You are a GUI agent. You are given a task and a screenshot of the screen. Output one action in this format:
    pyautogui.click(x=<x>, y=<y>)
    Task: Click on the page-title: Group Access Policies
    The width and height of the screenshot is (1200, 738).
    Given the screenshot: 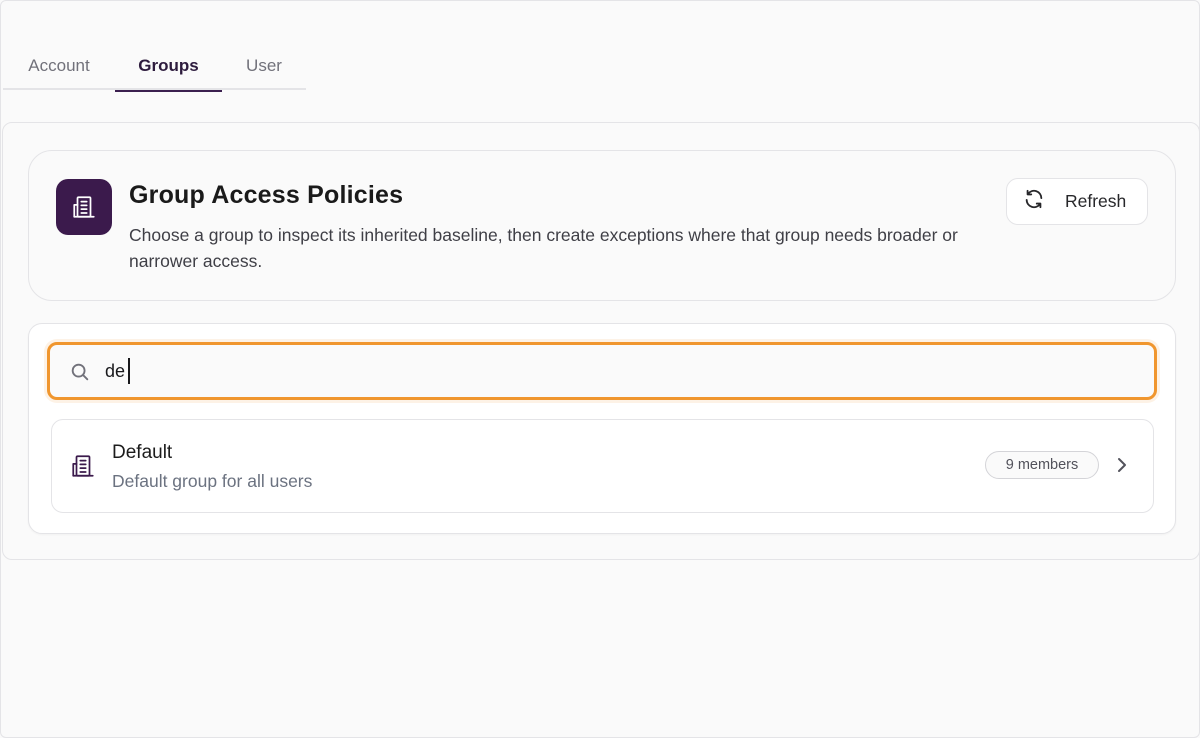 What is the action you would take?
    pyautogui.click(x=266, y=195)
    